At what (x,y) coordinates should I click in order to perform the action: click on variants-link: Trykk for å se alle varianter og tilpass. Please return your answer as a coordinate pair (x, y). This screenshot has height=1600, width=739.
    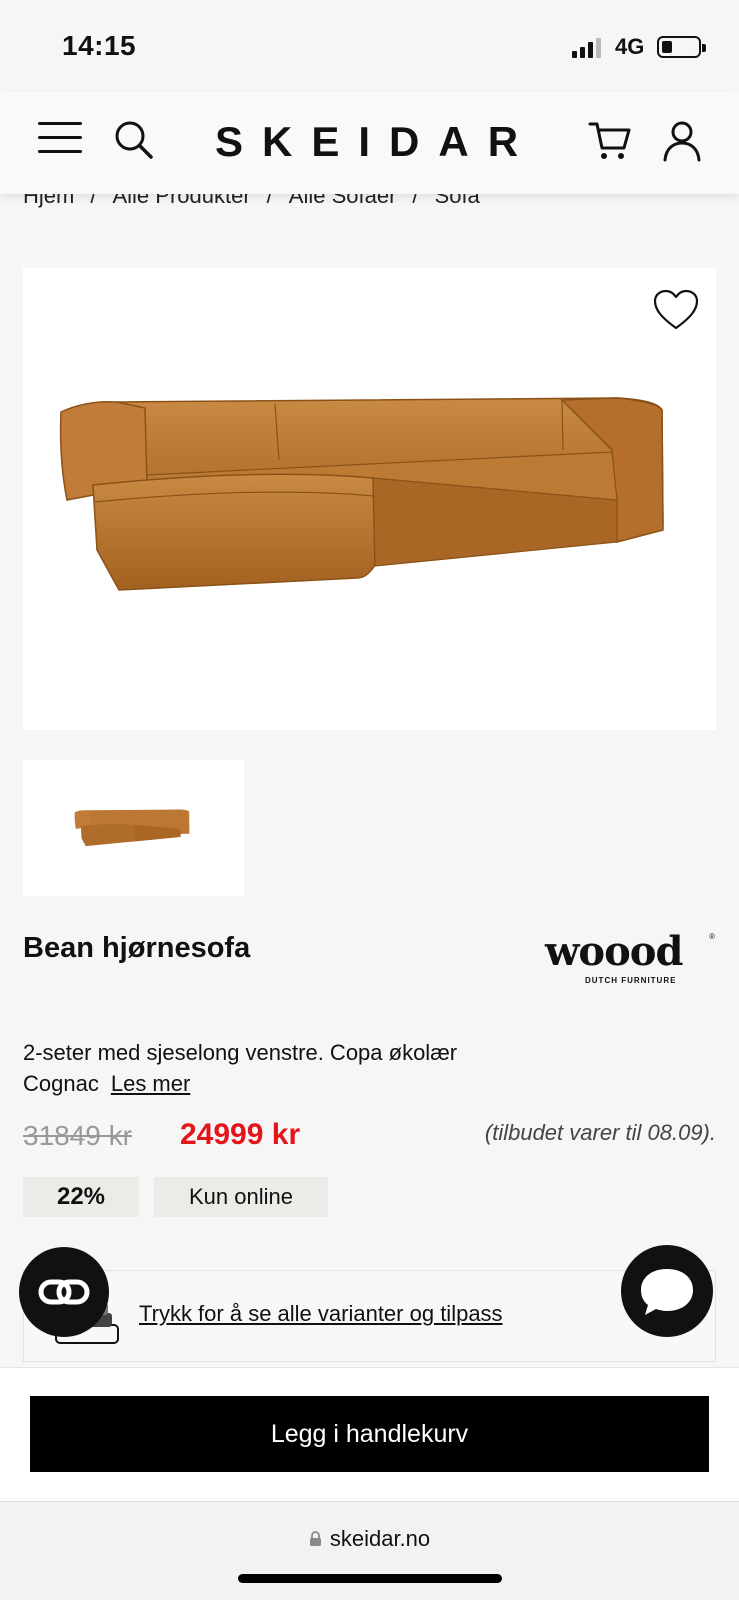
    Looking at the image, I should click on (321, 1314).